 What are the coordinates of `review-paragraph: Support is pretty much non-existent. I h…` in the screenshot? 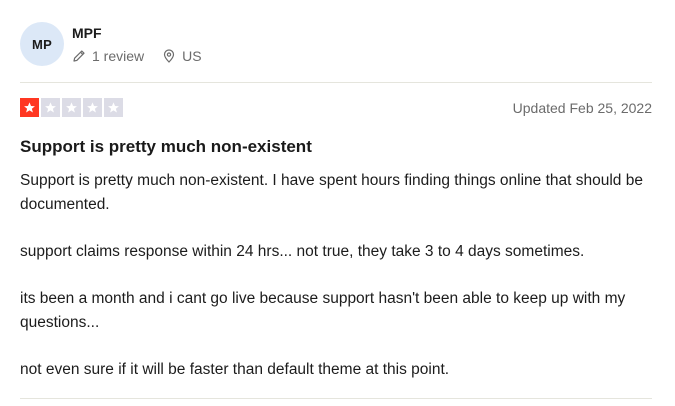 It's located at (331, 192).